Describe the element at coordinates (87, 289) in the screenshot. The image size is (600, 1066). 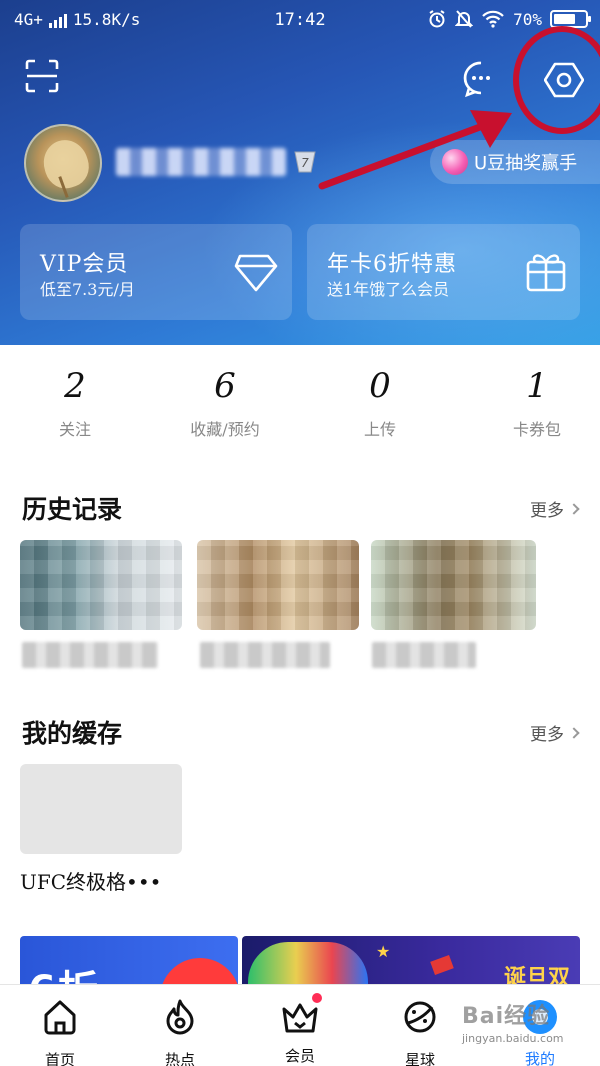
I see `vip-card-subtitle: 低至7.3元/月` at that location.